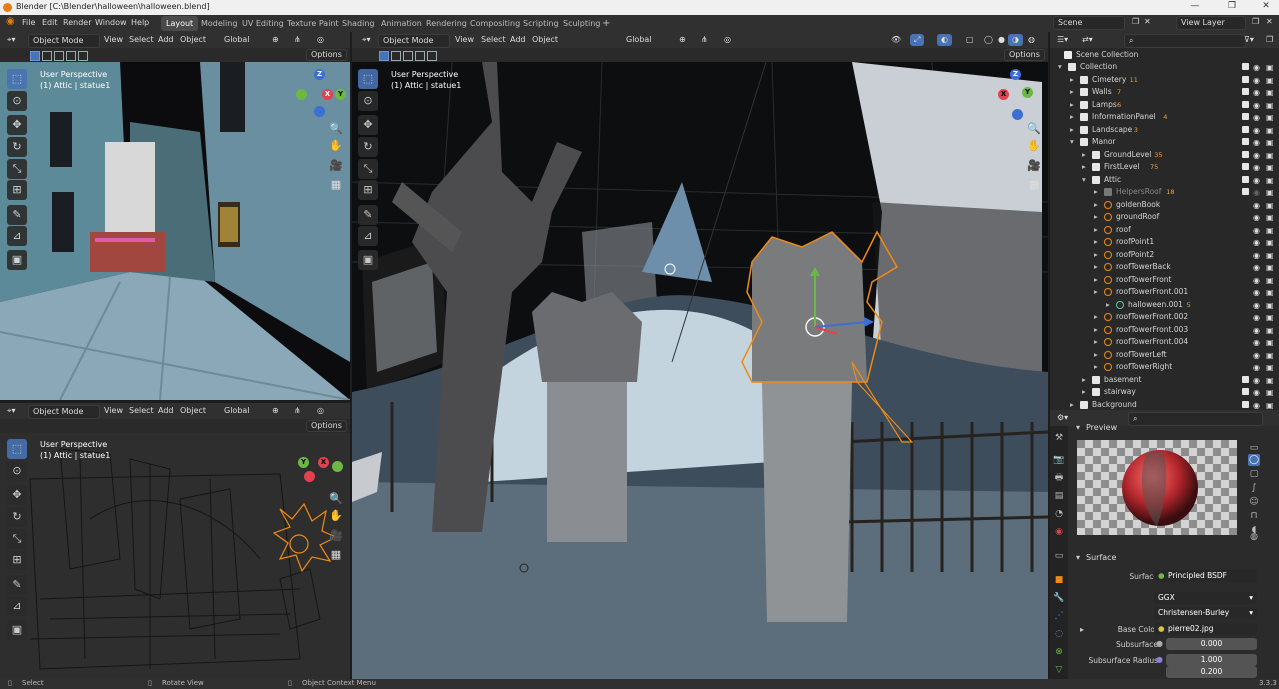 This screenshot has height=689, width=1279. What do you see at coordinates (1205, 598) in the screenshot?
I see `distribution-dropdown: GGX ▾` at bounding box center [1205, 598].